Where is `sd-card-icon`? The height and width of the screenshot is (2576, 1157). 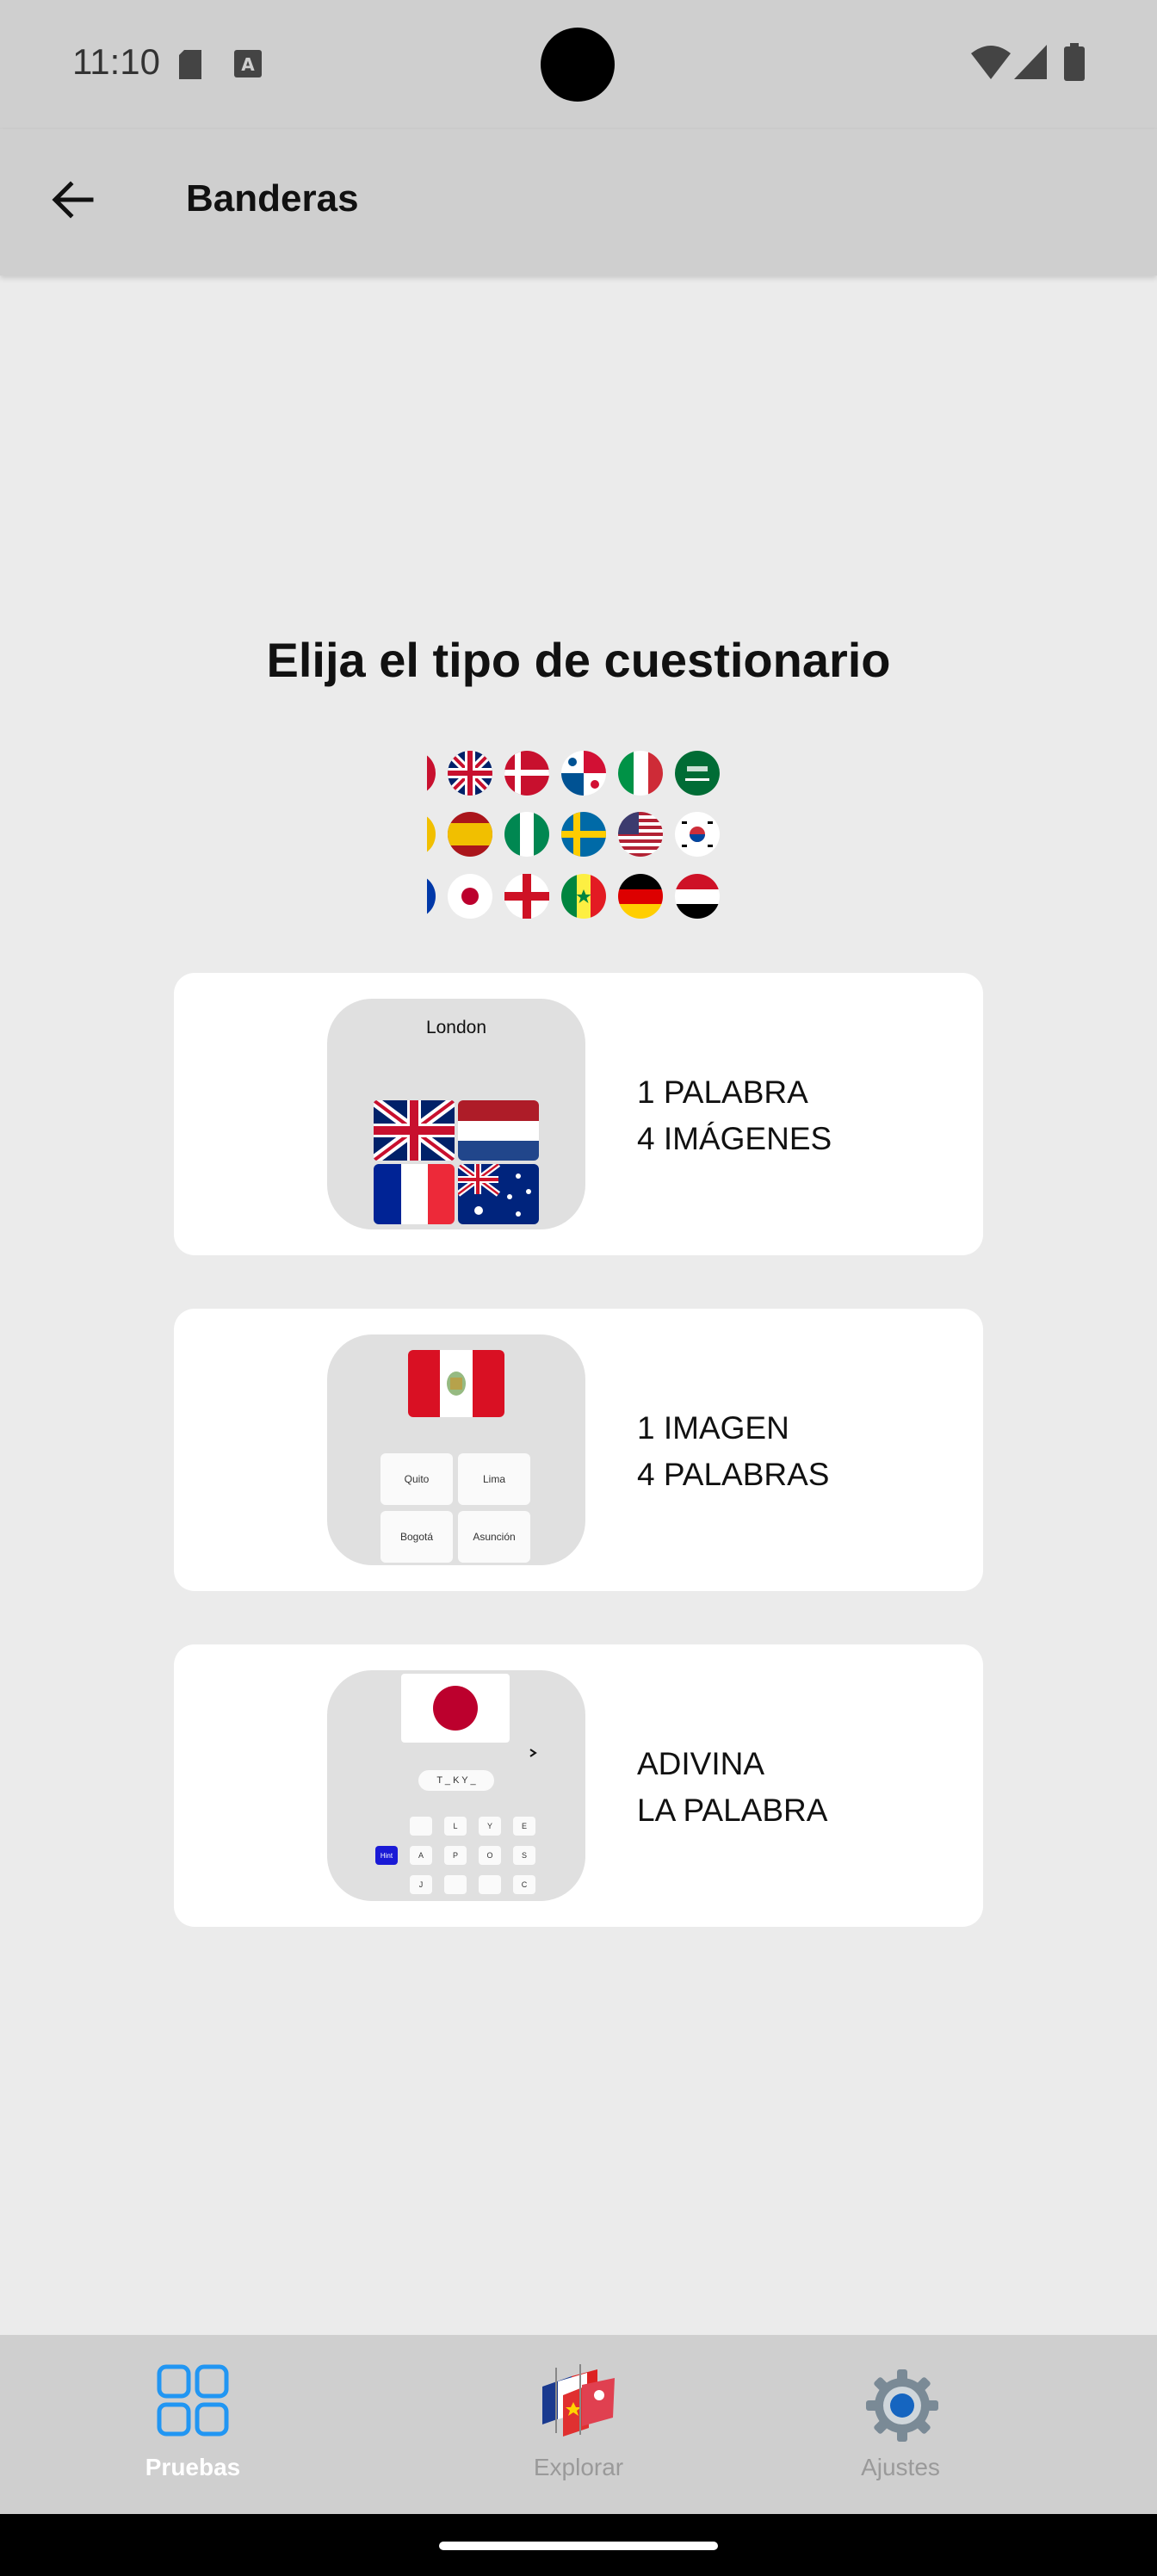 sd-card-icon is located at coordinates (191, 67).